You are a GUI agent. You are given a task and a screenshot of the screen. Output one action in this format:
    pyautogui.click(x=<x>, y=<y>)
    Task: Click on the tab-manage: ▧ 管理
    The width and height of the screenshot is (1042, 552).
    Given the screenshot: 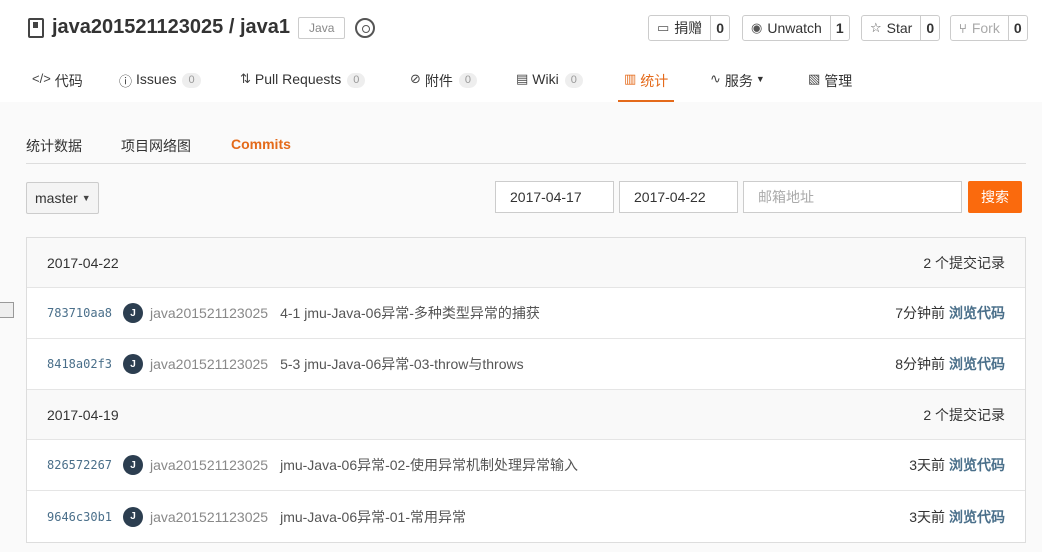 What is the action you would take?
    pyautogui.click(x=830, y=82)
    